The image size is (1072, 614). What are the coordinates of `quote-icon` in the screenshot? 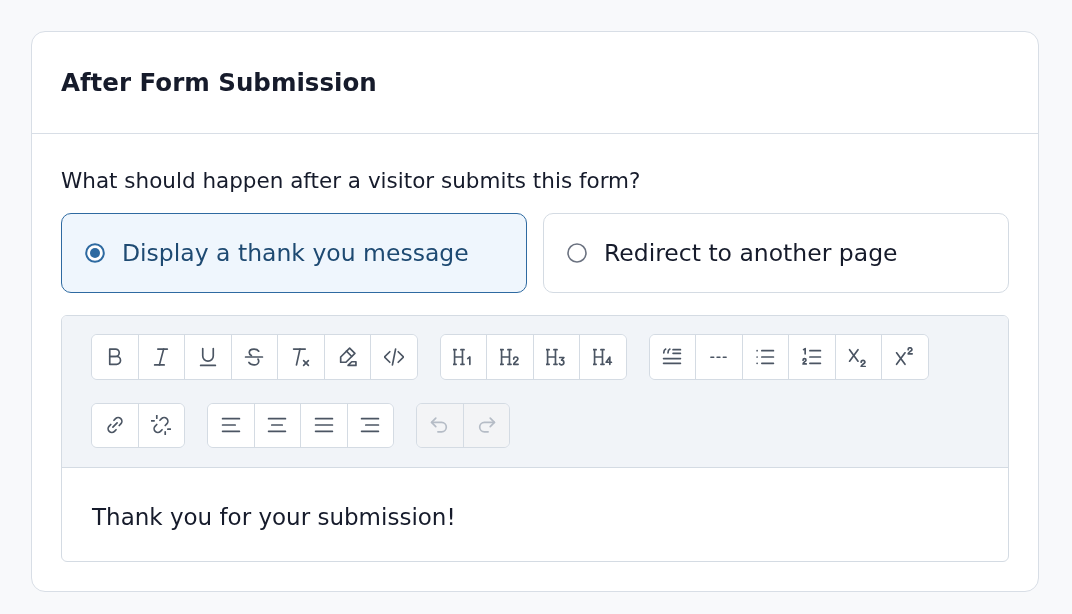 It's located at (672, 356).